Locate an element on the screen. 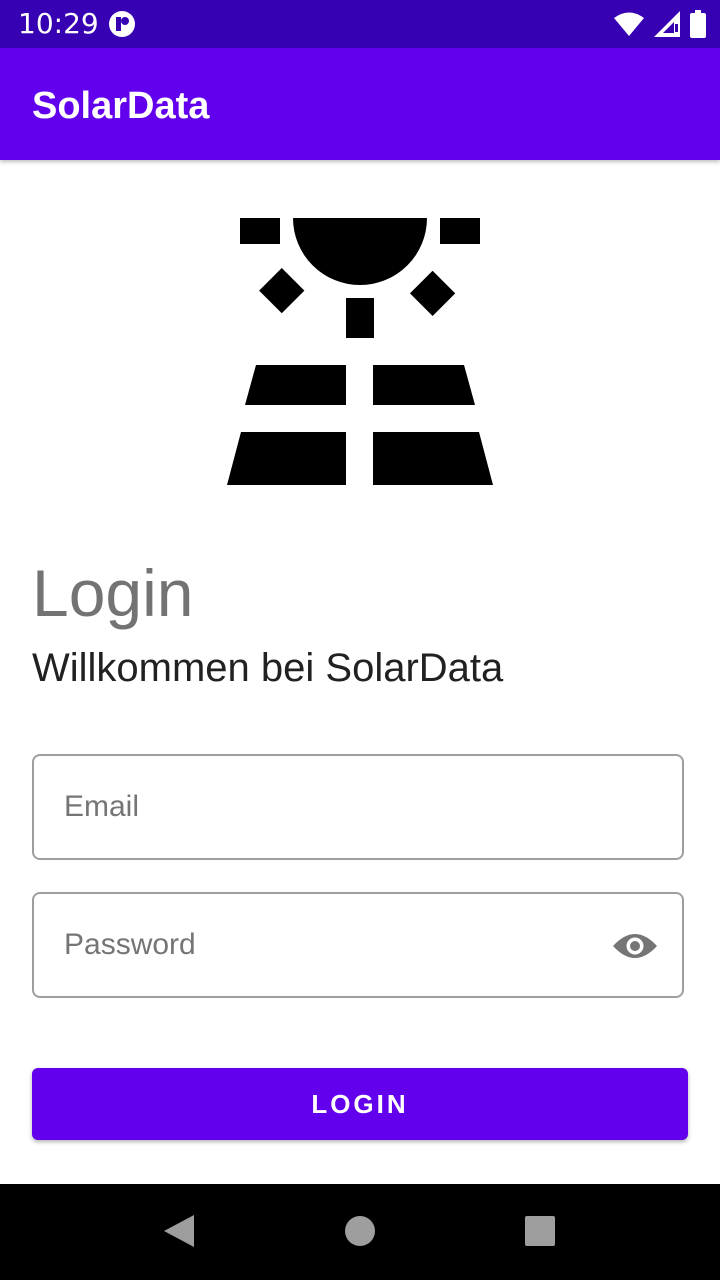 The width and height of the screenshot is (720, 1280). email-input is located at coordinates (344, 807).